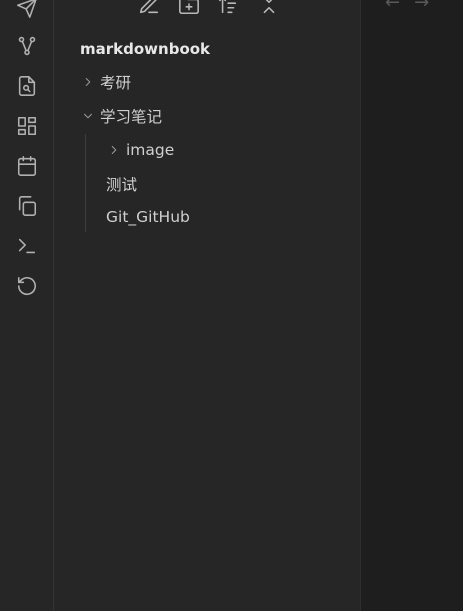 The height and width of the screenshot is (611, 463). What do you see at coordinates (145, 49) in the screenshot?
I see `vault-name: markdownbook` at bounding box center [145, 49].